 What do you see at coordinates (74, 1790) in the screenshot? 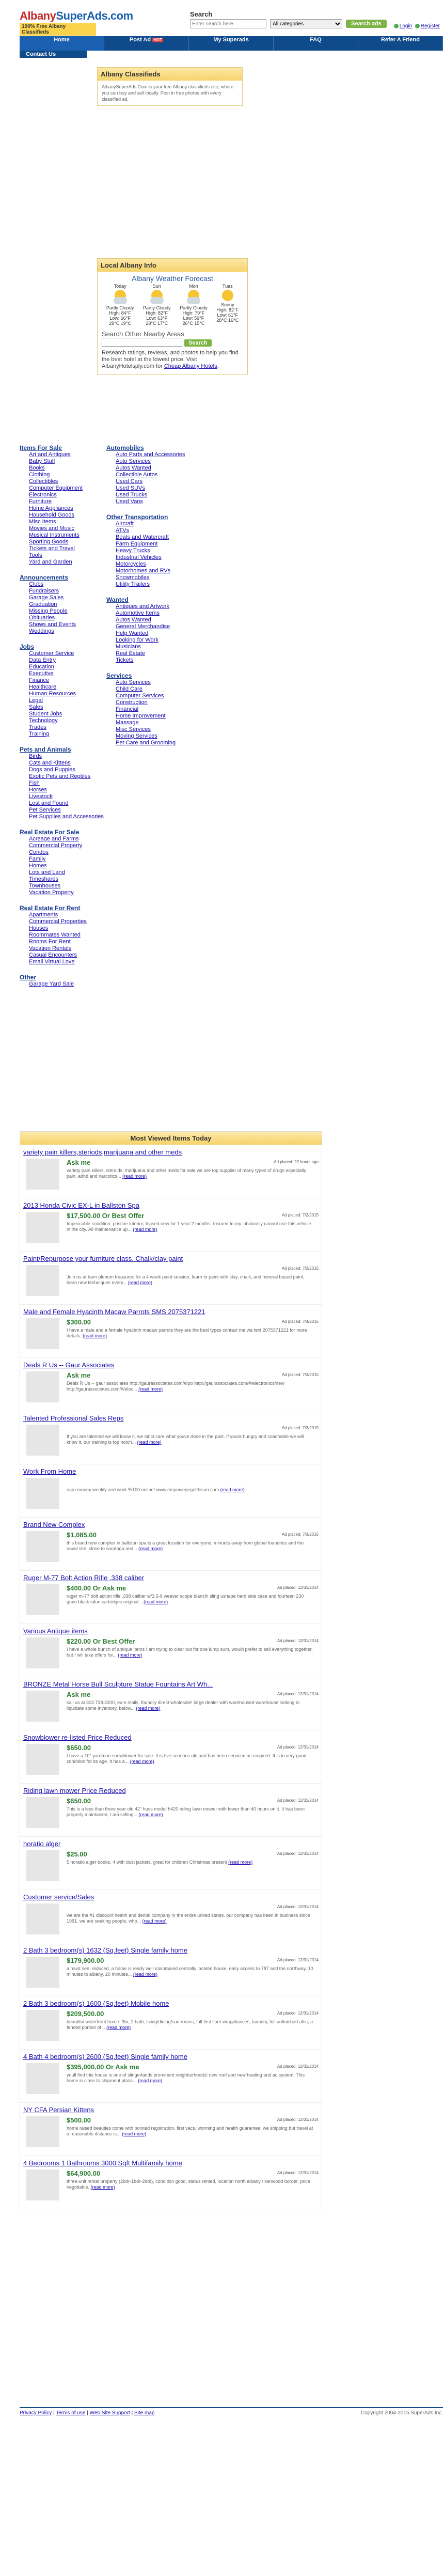
I see `listing-title: Riding lawn mower Price Reduced` at bounding box center [74, 1790].